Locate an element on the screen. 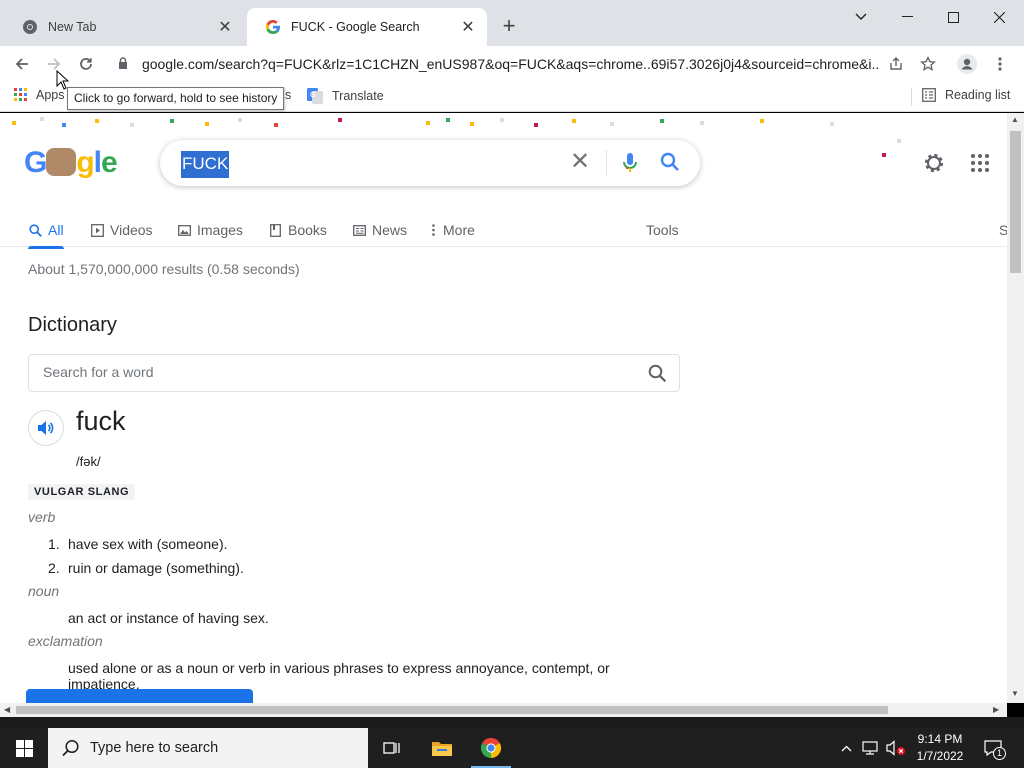  file-explorer-button is located at coordinates (442, 748).